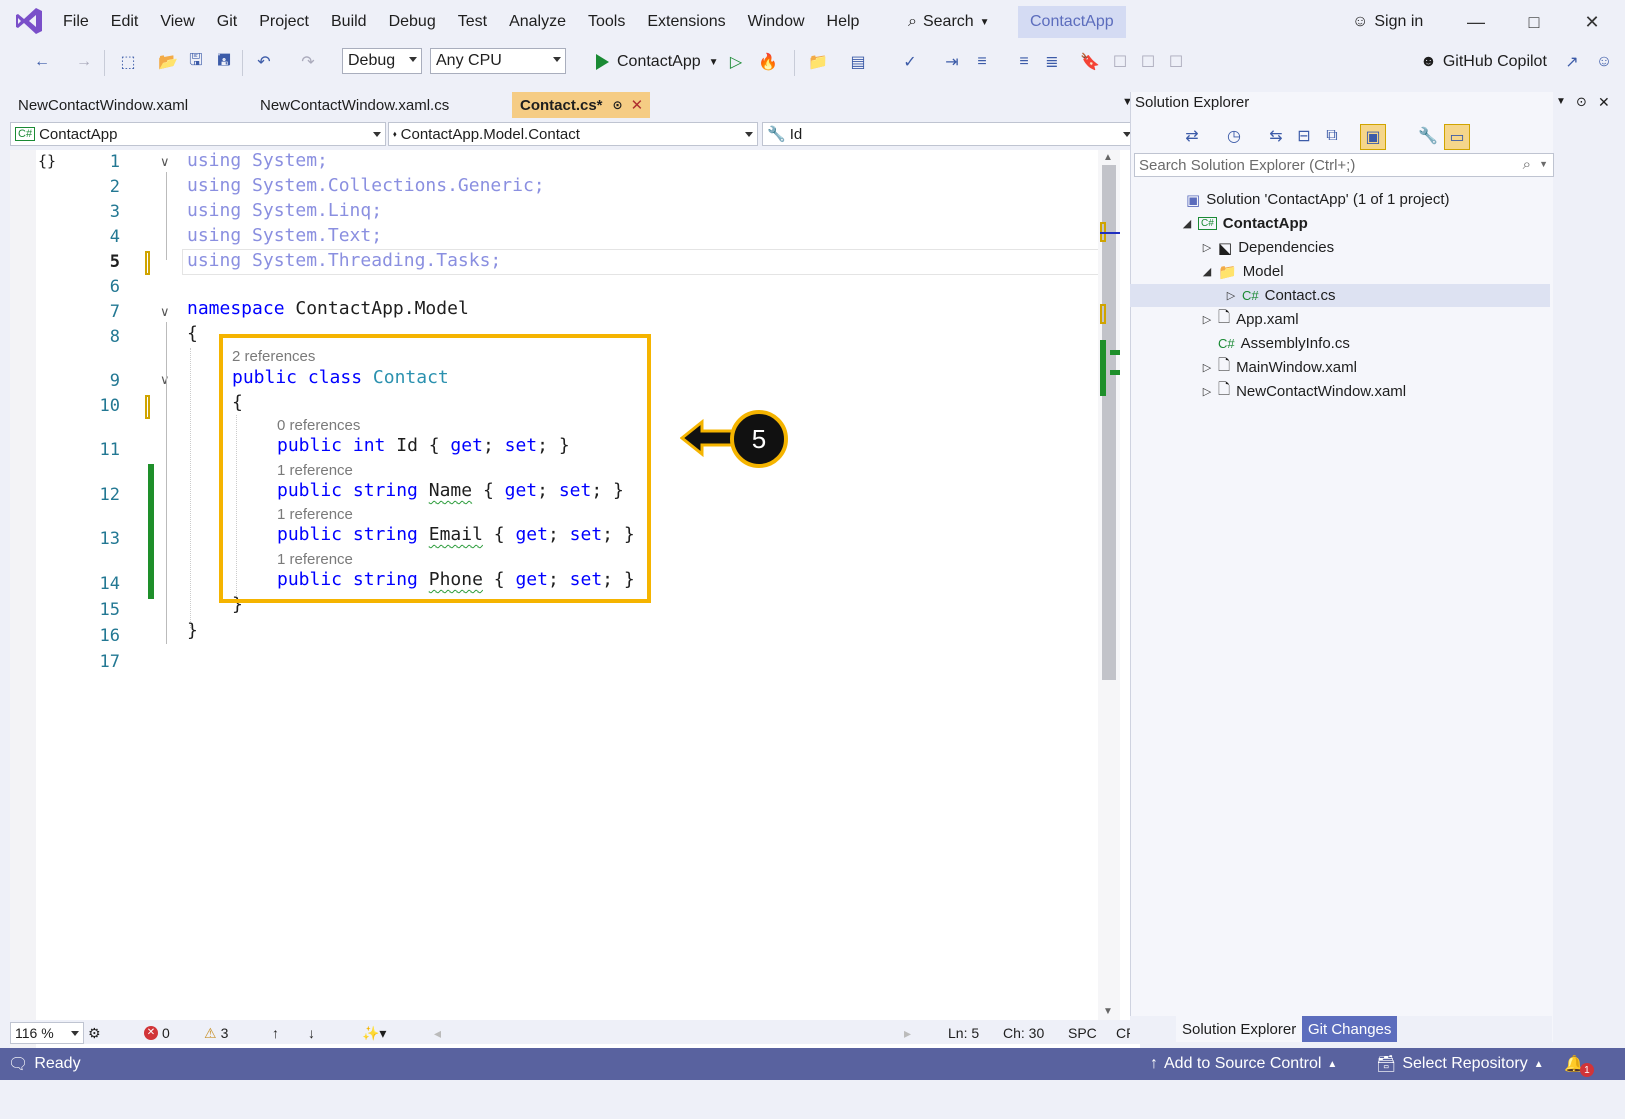  Describe the element at coordinates (1082, 1033) in the screenshot. I see `whitespace-indicator: SPC` at that location.